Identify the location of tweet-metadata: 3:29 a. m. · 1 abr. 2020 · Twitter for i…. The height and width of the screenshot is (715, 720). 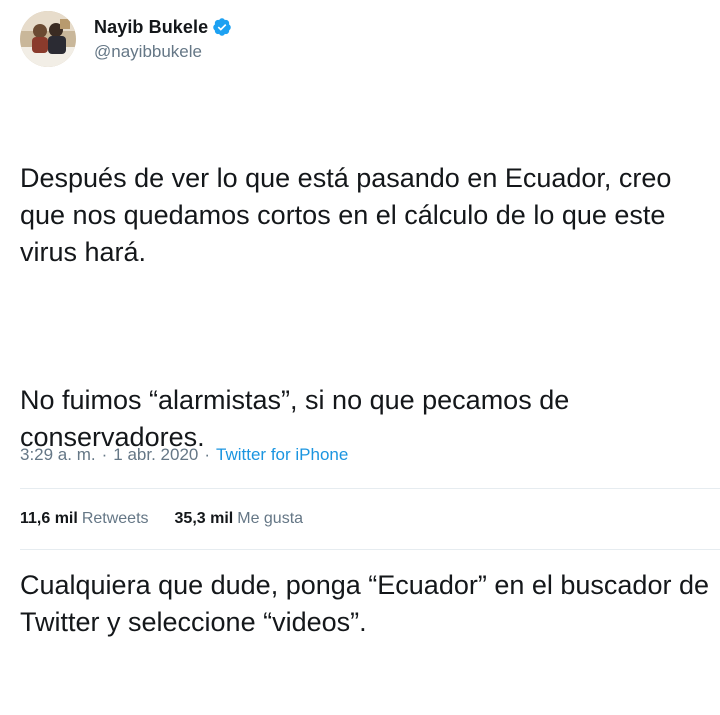
(184, 455).